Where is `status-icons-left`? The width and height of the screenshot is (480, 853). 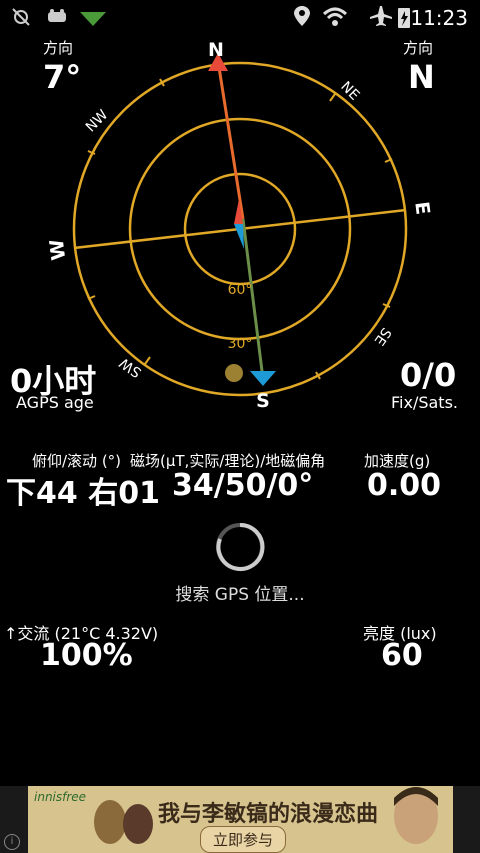 status-icons-left is located at coordinates (59, 17).